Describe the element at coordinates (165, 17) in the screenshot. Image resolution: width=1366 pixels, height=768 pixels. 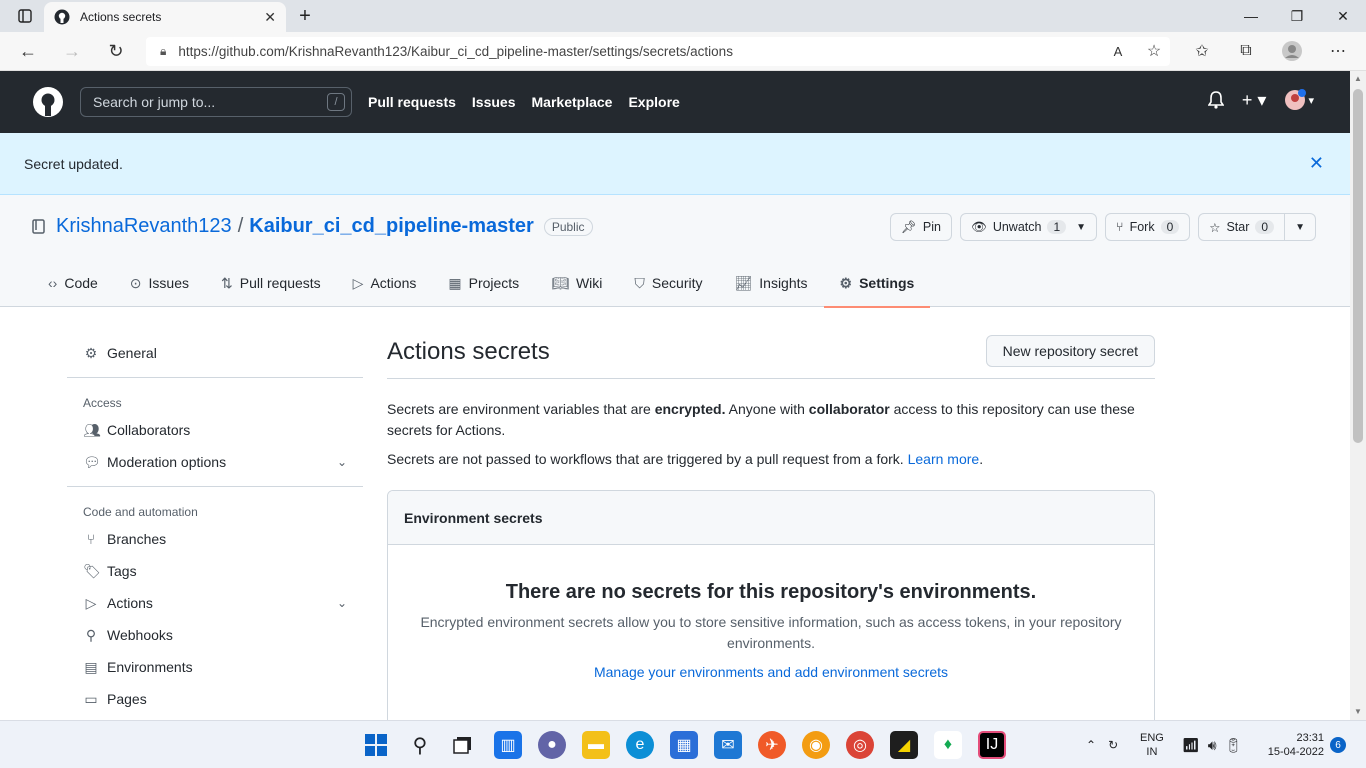
I see `browser-tab: Actions secrets ✕` at that location.